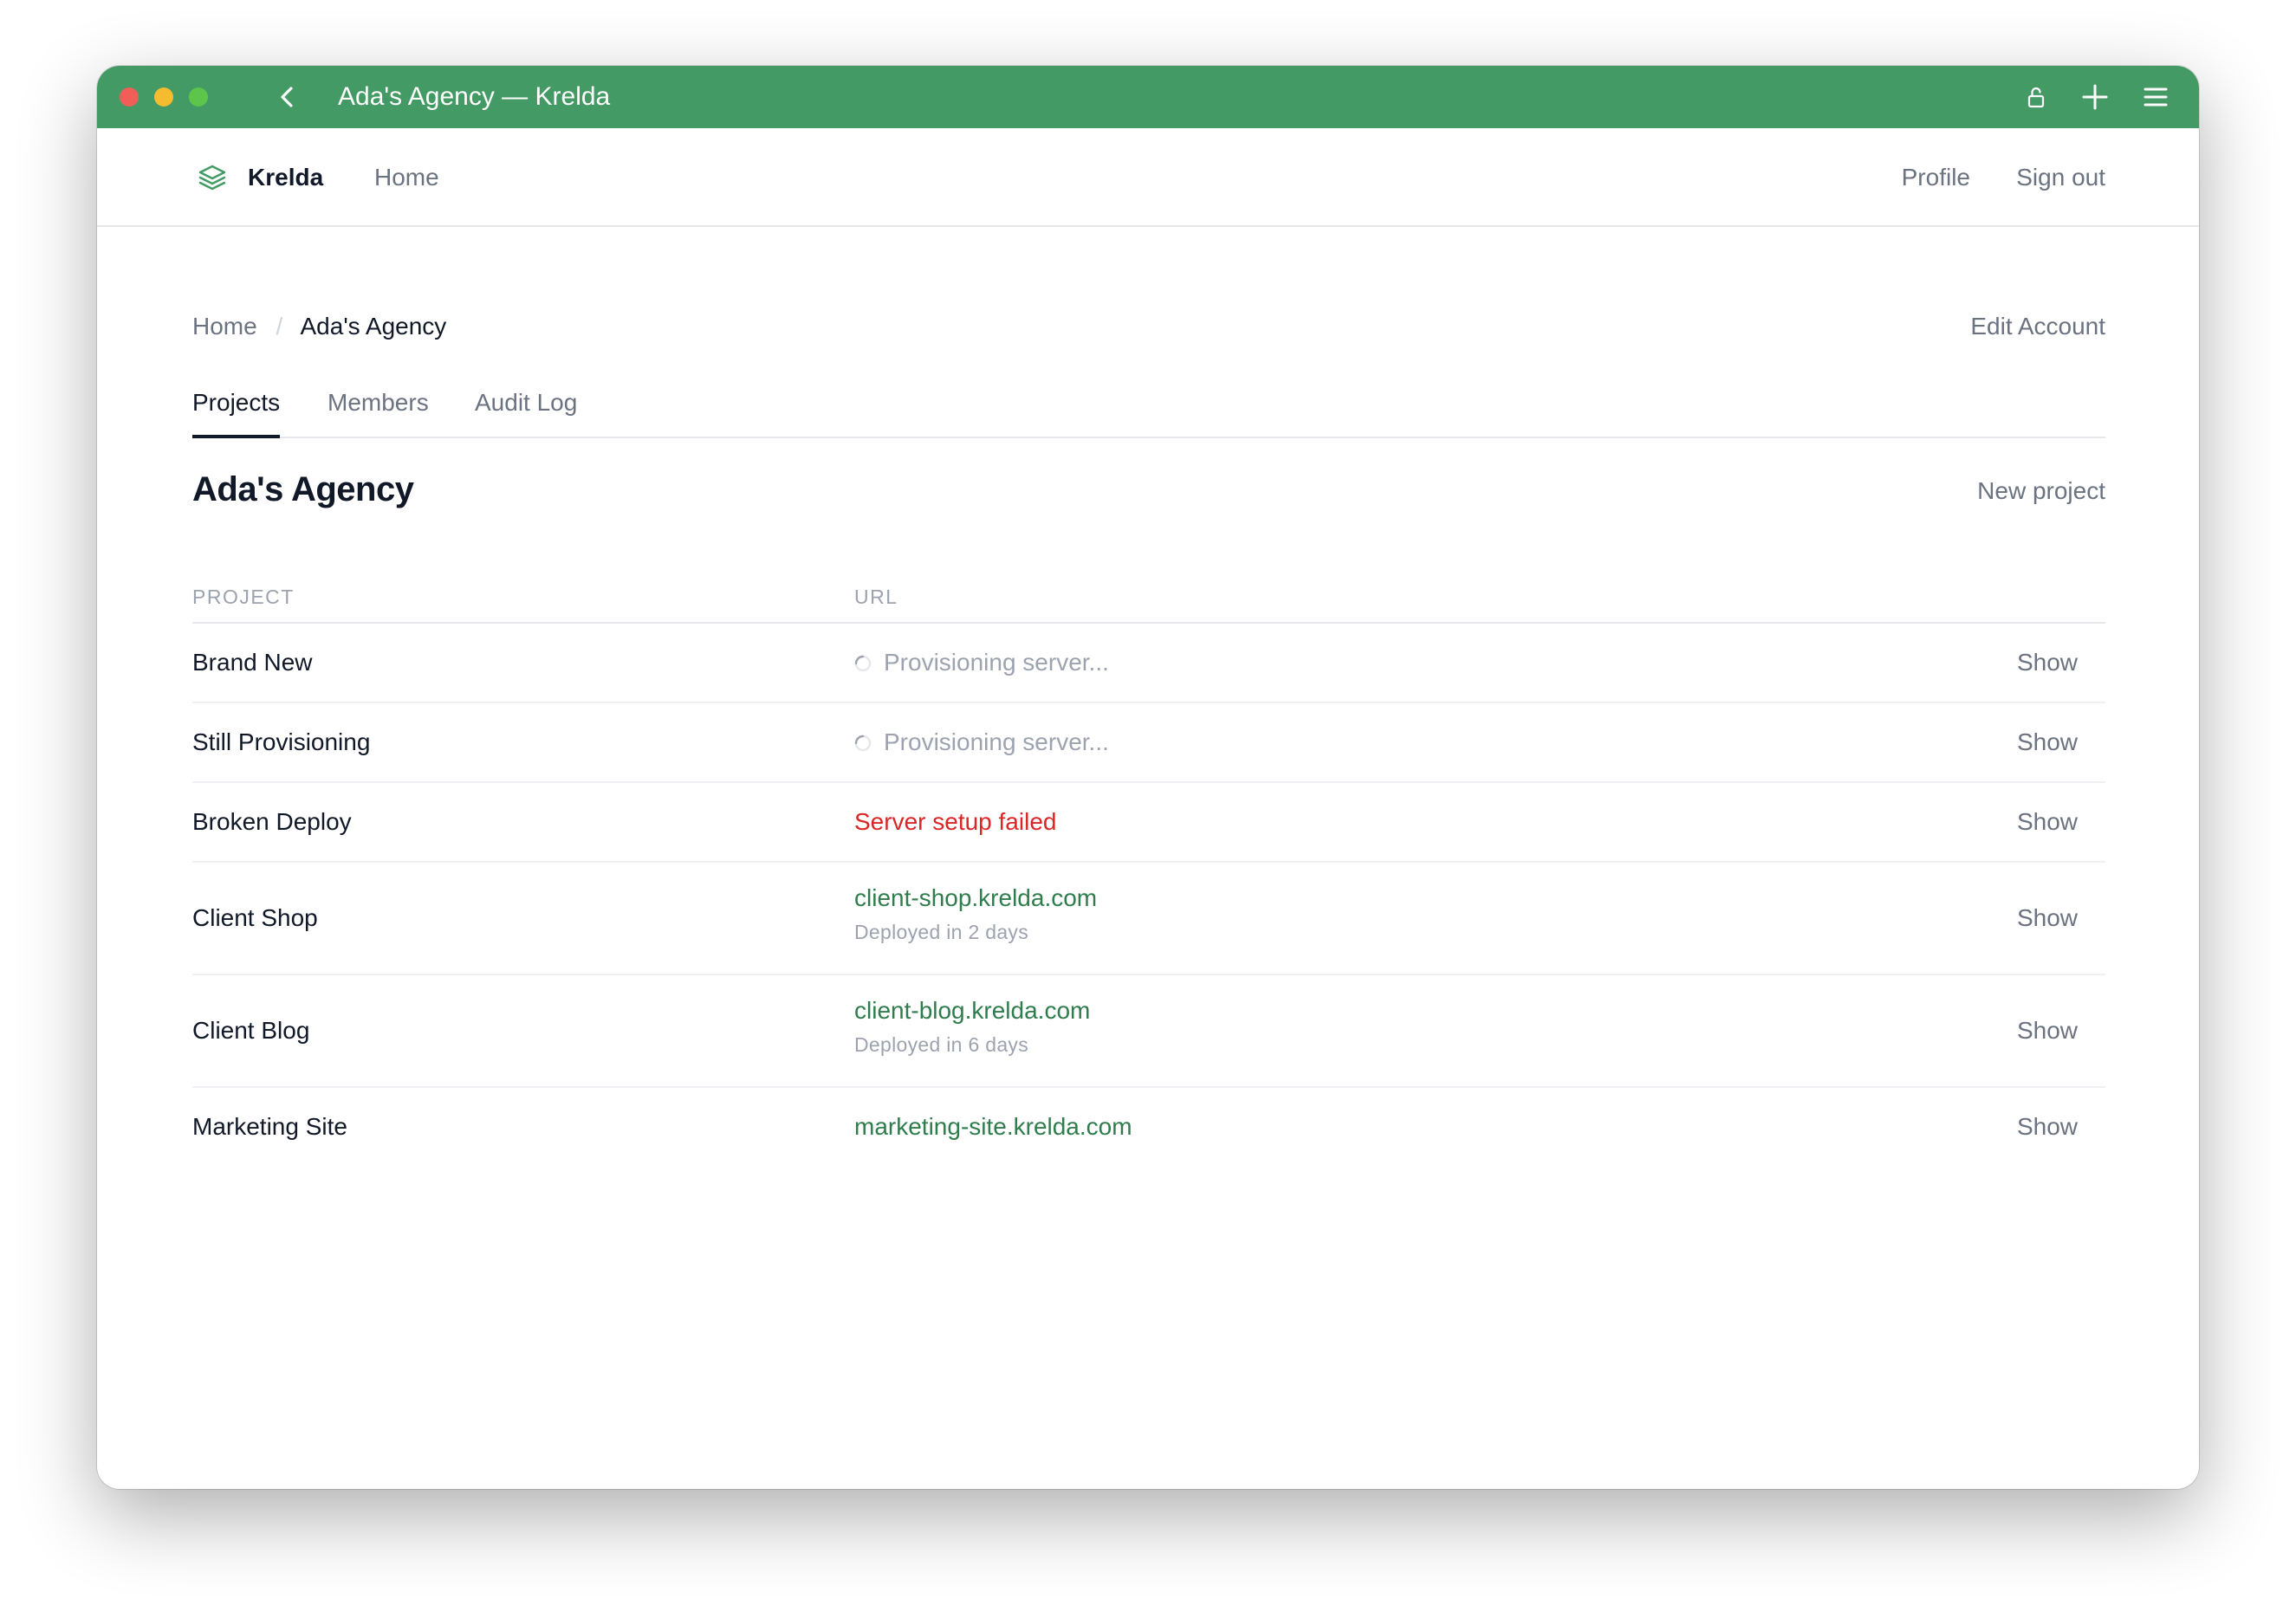  What do you see at coordinates (212, 177) in the screenshot?
I see `layers-logo-icon` at bounding box center [212, 177].